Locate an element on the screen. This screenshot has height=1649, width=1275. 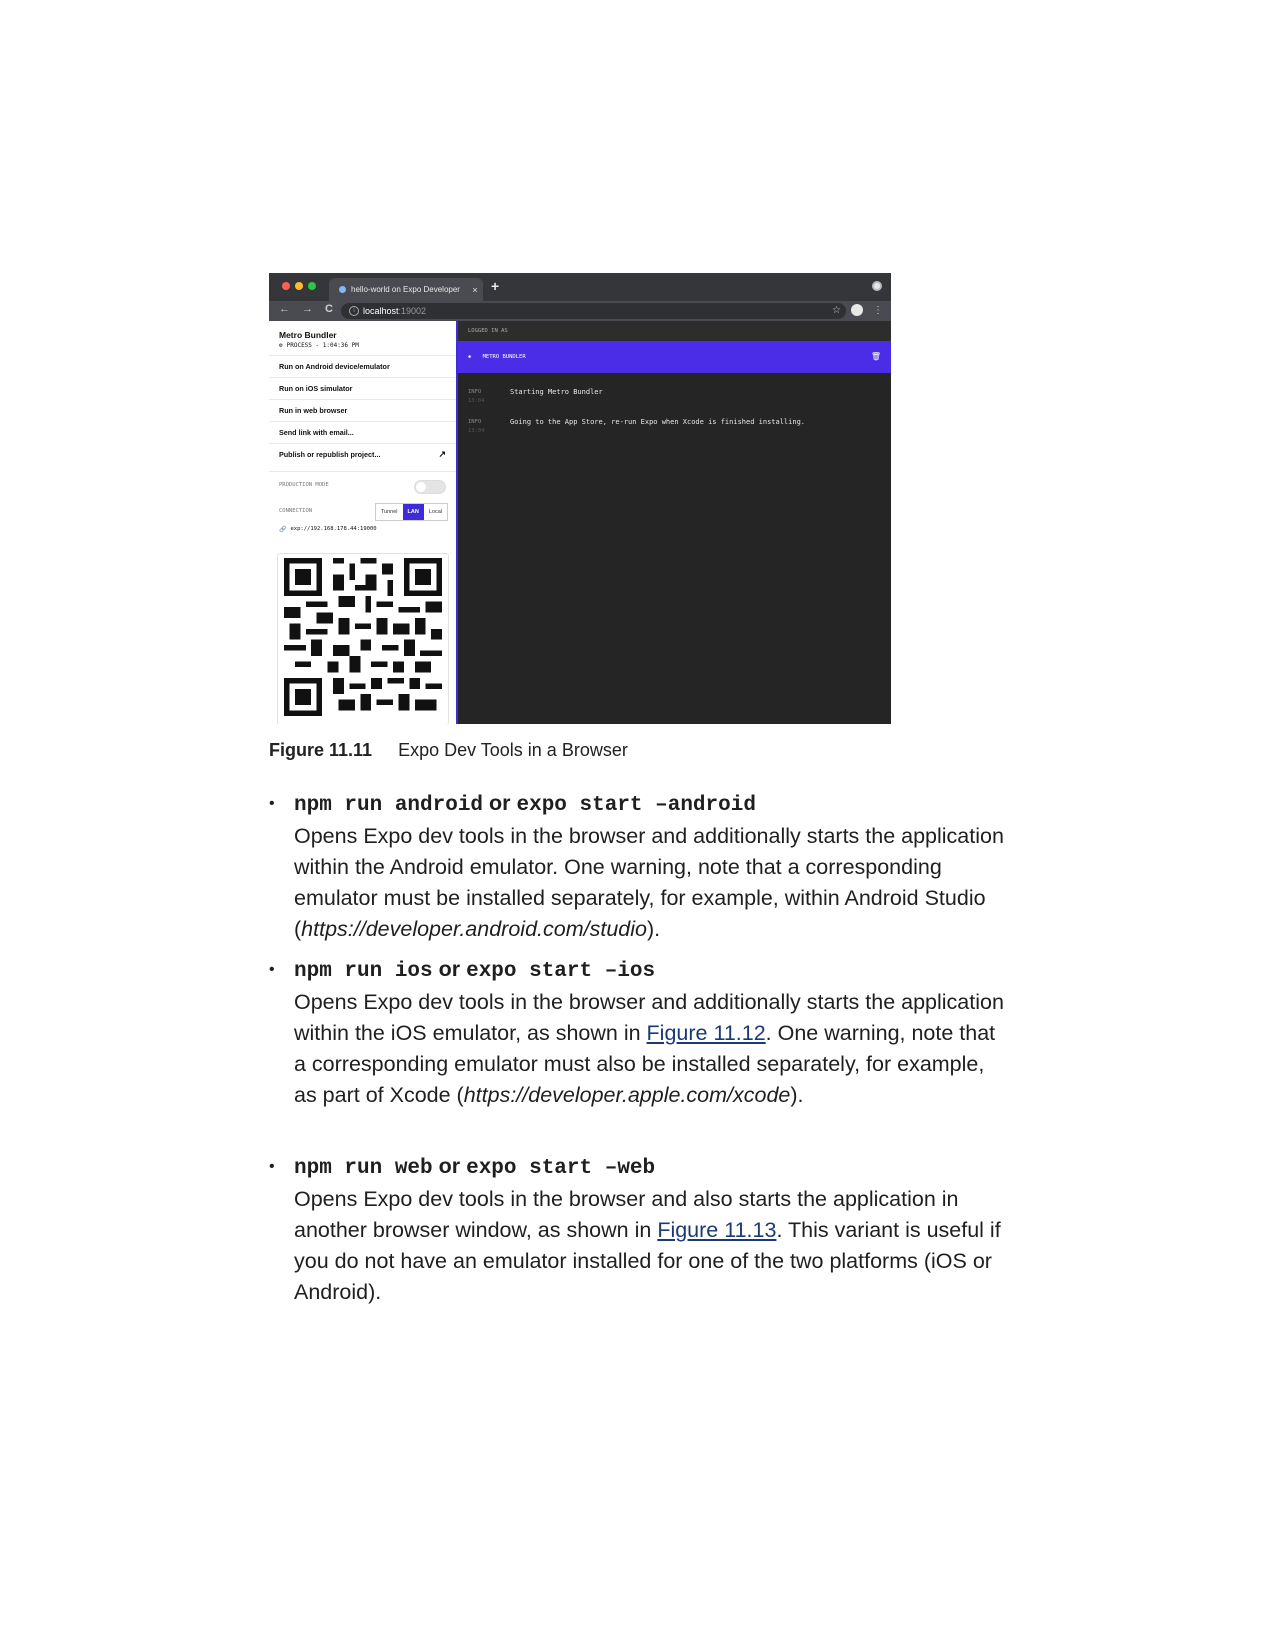
connection-tunnel-option: Tunnel is located at coordinates (389, 512).